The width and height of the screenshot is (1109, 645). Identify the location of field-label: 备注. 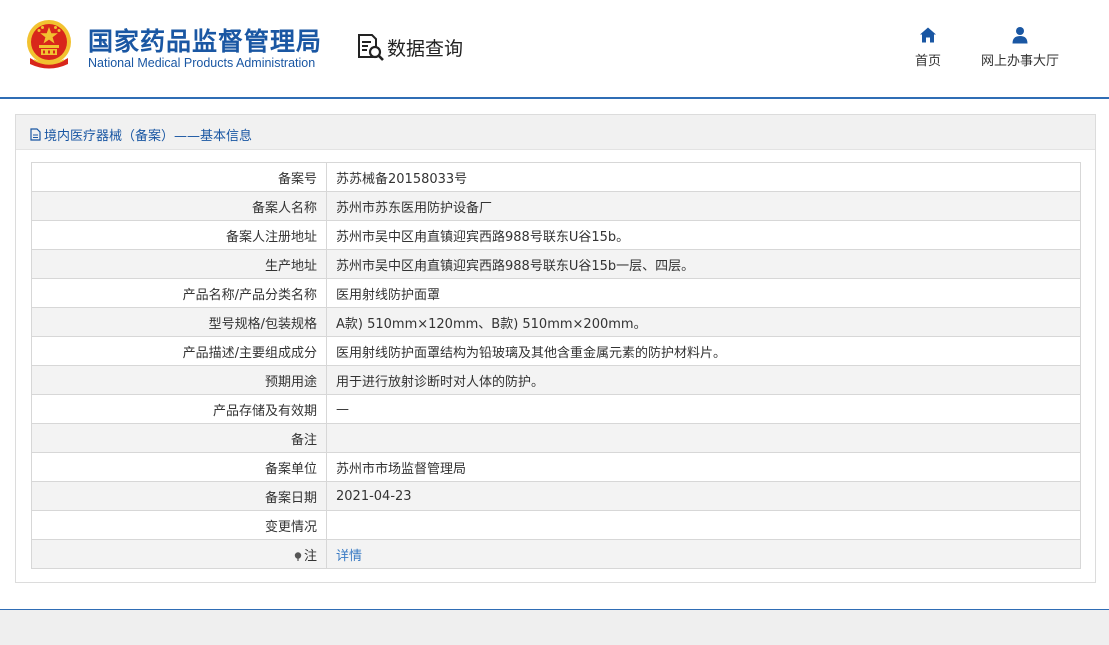
(179, 438).